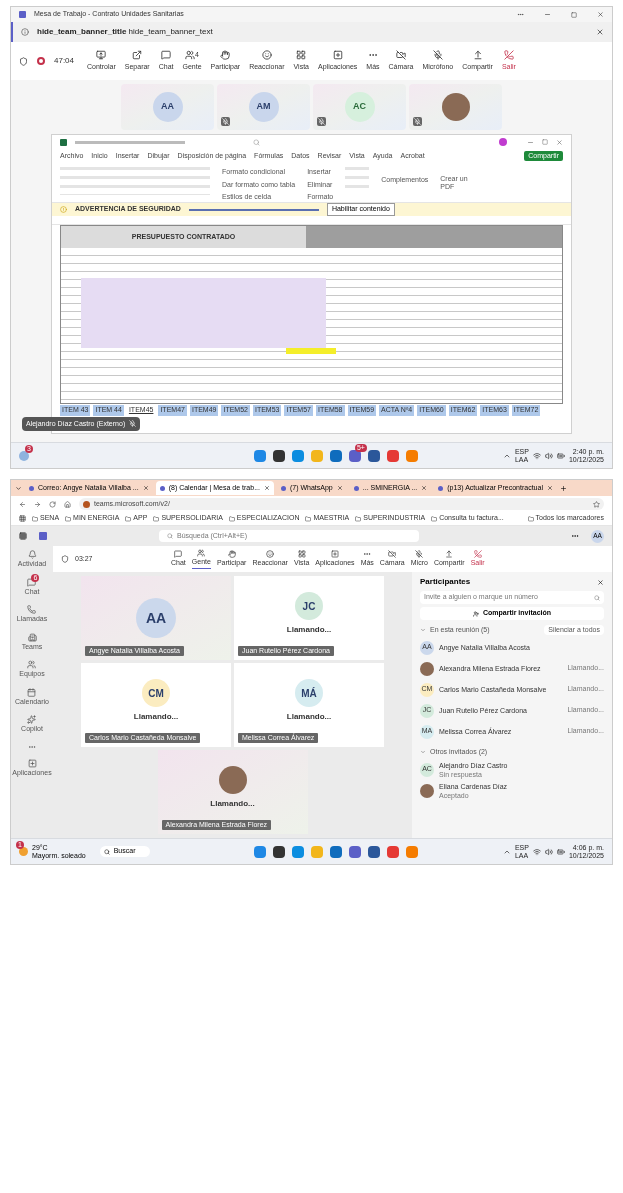 The image size is (623, 1193). What do you see at coordinates (503, 142) in the screenshot?
I see `profile-avatar` at bounding box center [503, 142].